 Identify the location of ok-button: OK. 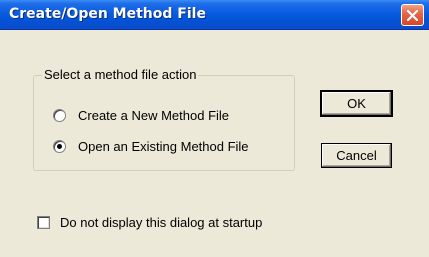
(356, 103).